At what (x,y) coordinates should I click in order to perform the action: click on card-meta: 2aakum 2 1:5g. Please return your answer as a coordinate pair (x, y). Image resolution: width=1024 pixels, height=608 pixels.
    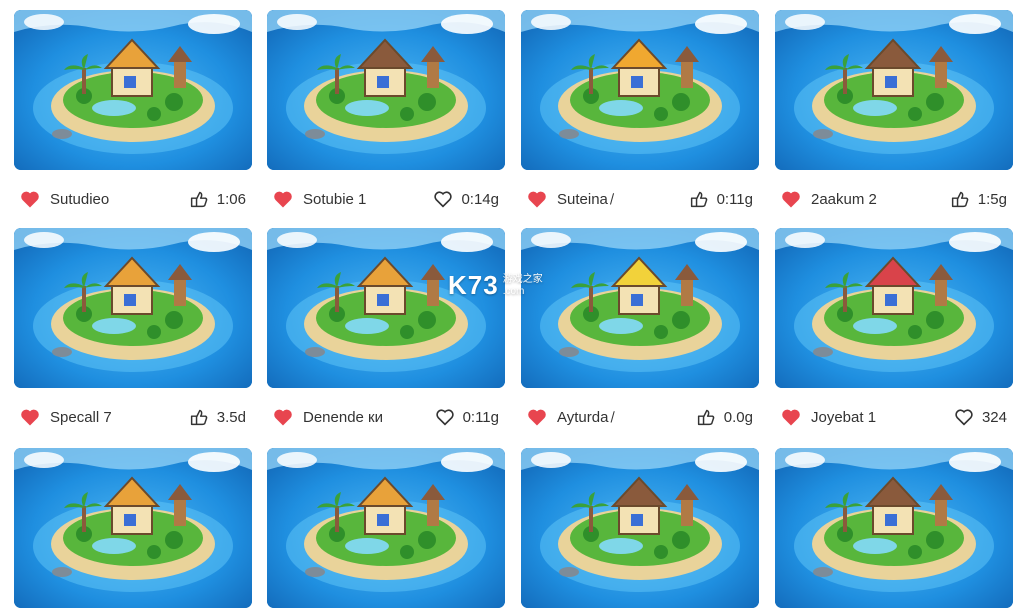
    Looking at the image, I should click on (894, 199).